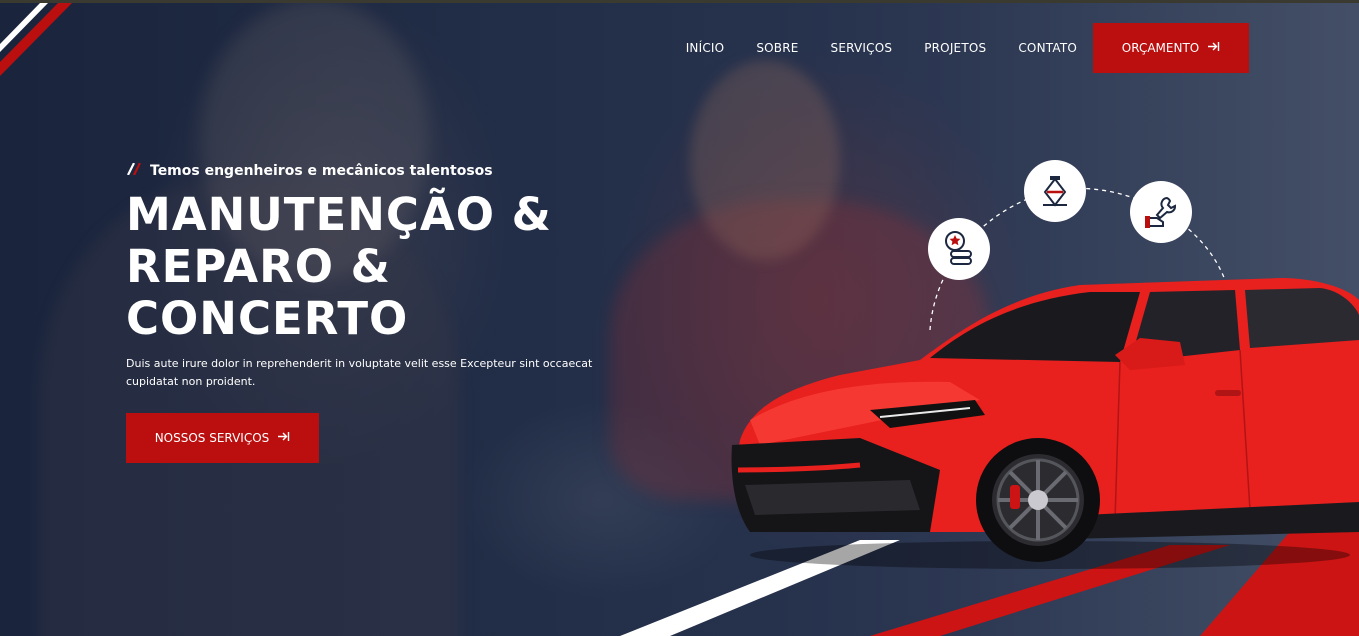 The image size is (1359, 636). I want to click on orcamento-button-label: ORÇAMENTO, so click(1160, 48).